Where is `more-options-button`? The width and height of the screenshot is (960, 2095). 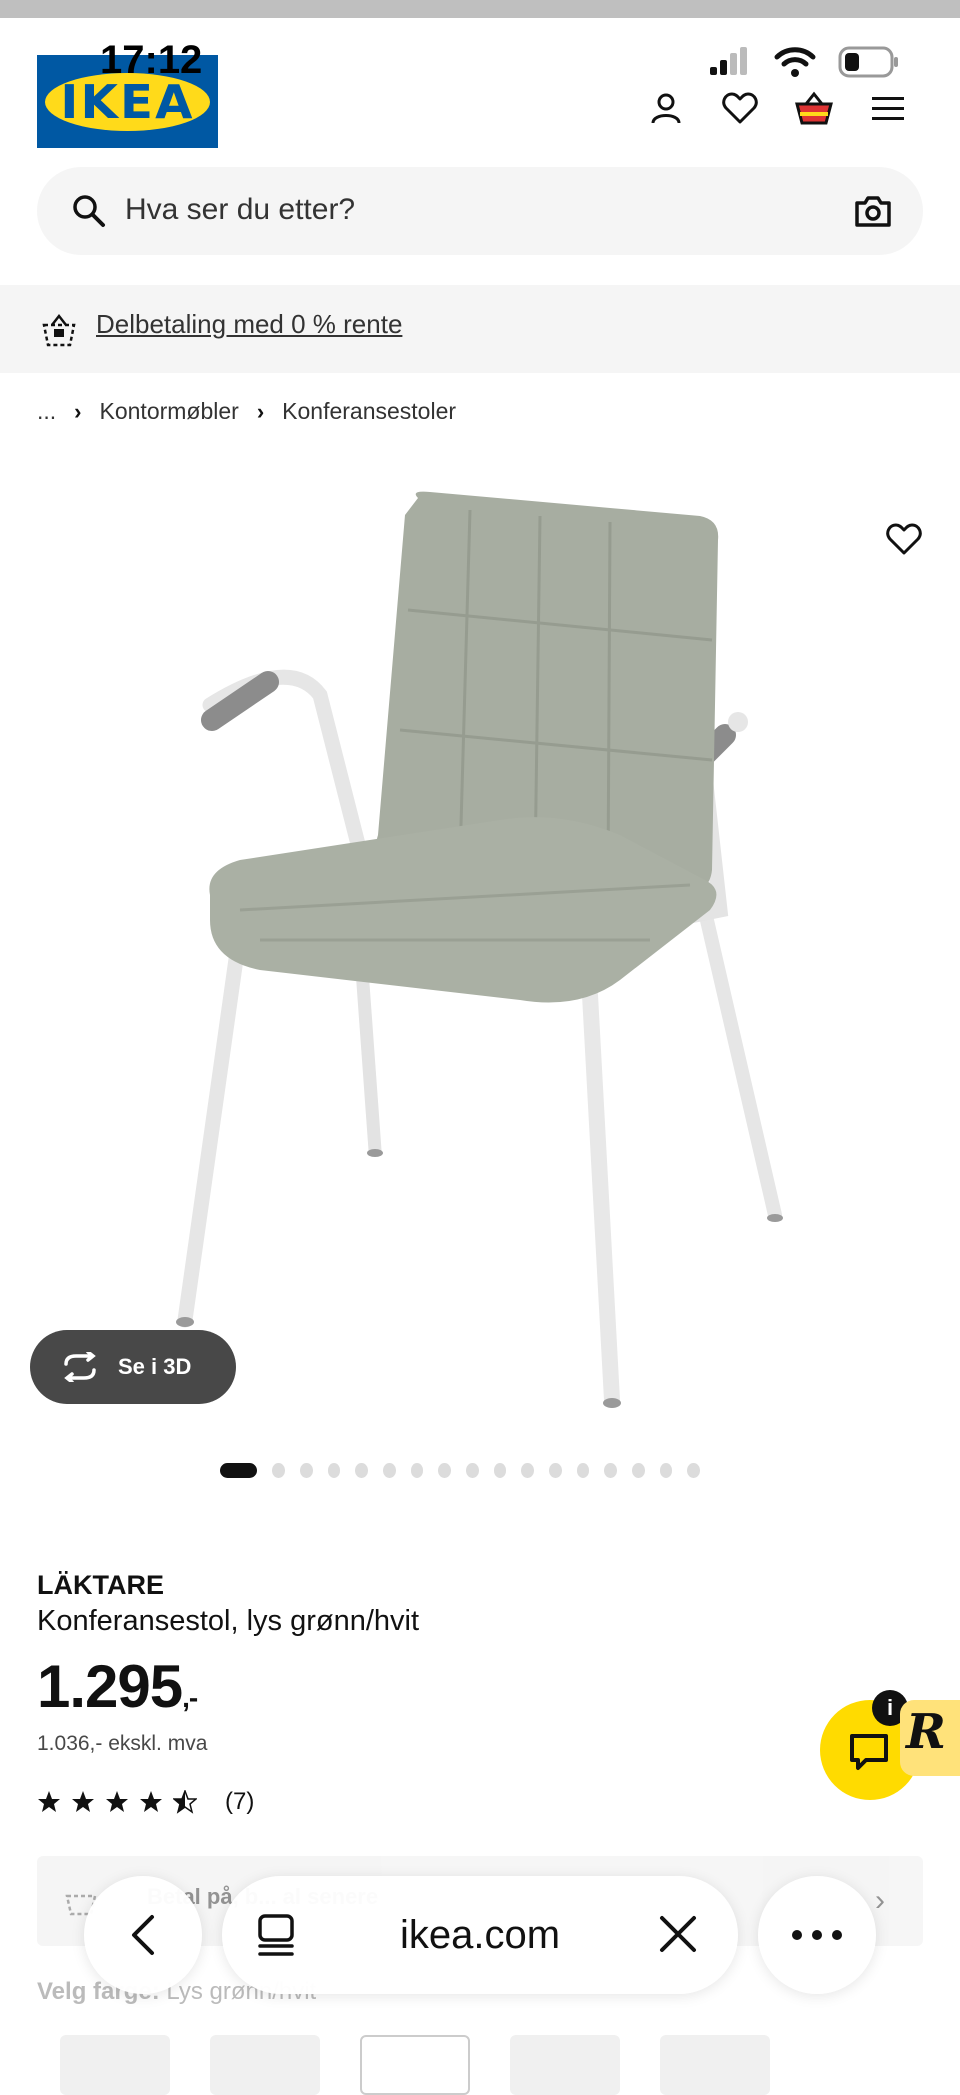
more-options-button is located at coordinates (817, 1935).